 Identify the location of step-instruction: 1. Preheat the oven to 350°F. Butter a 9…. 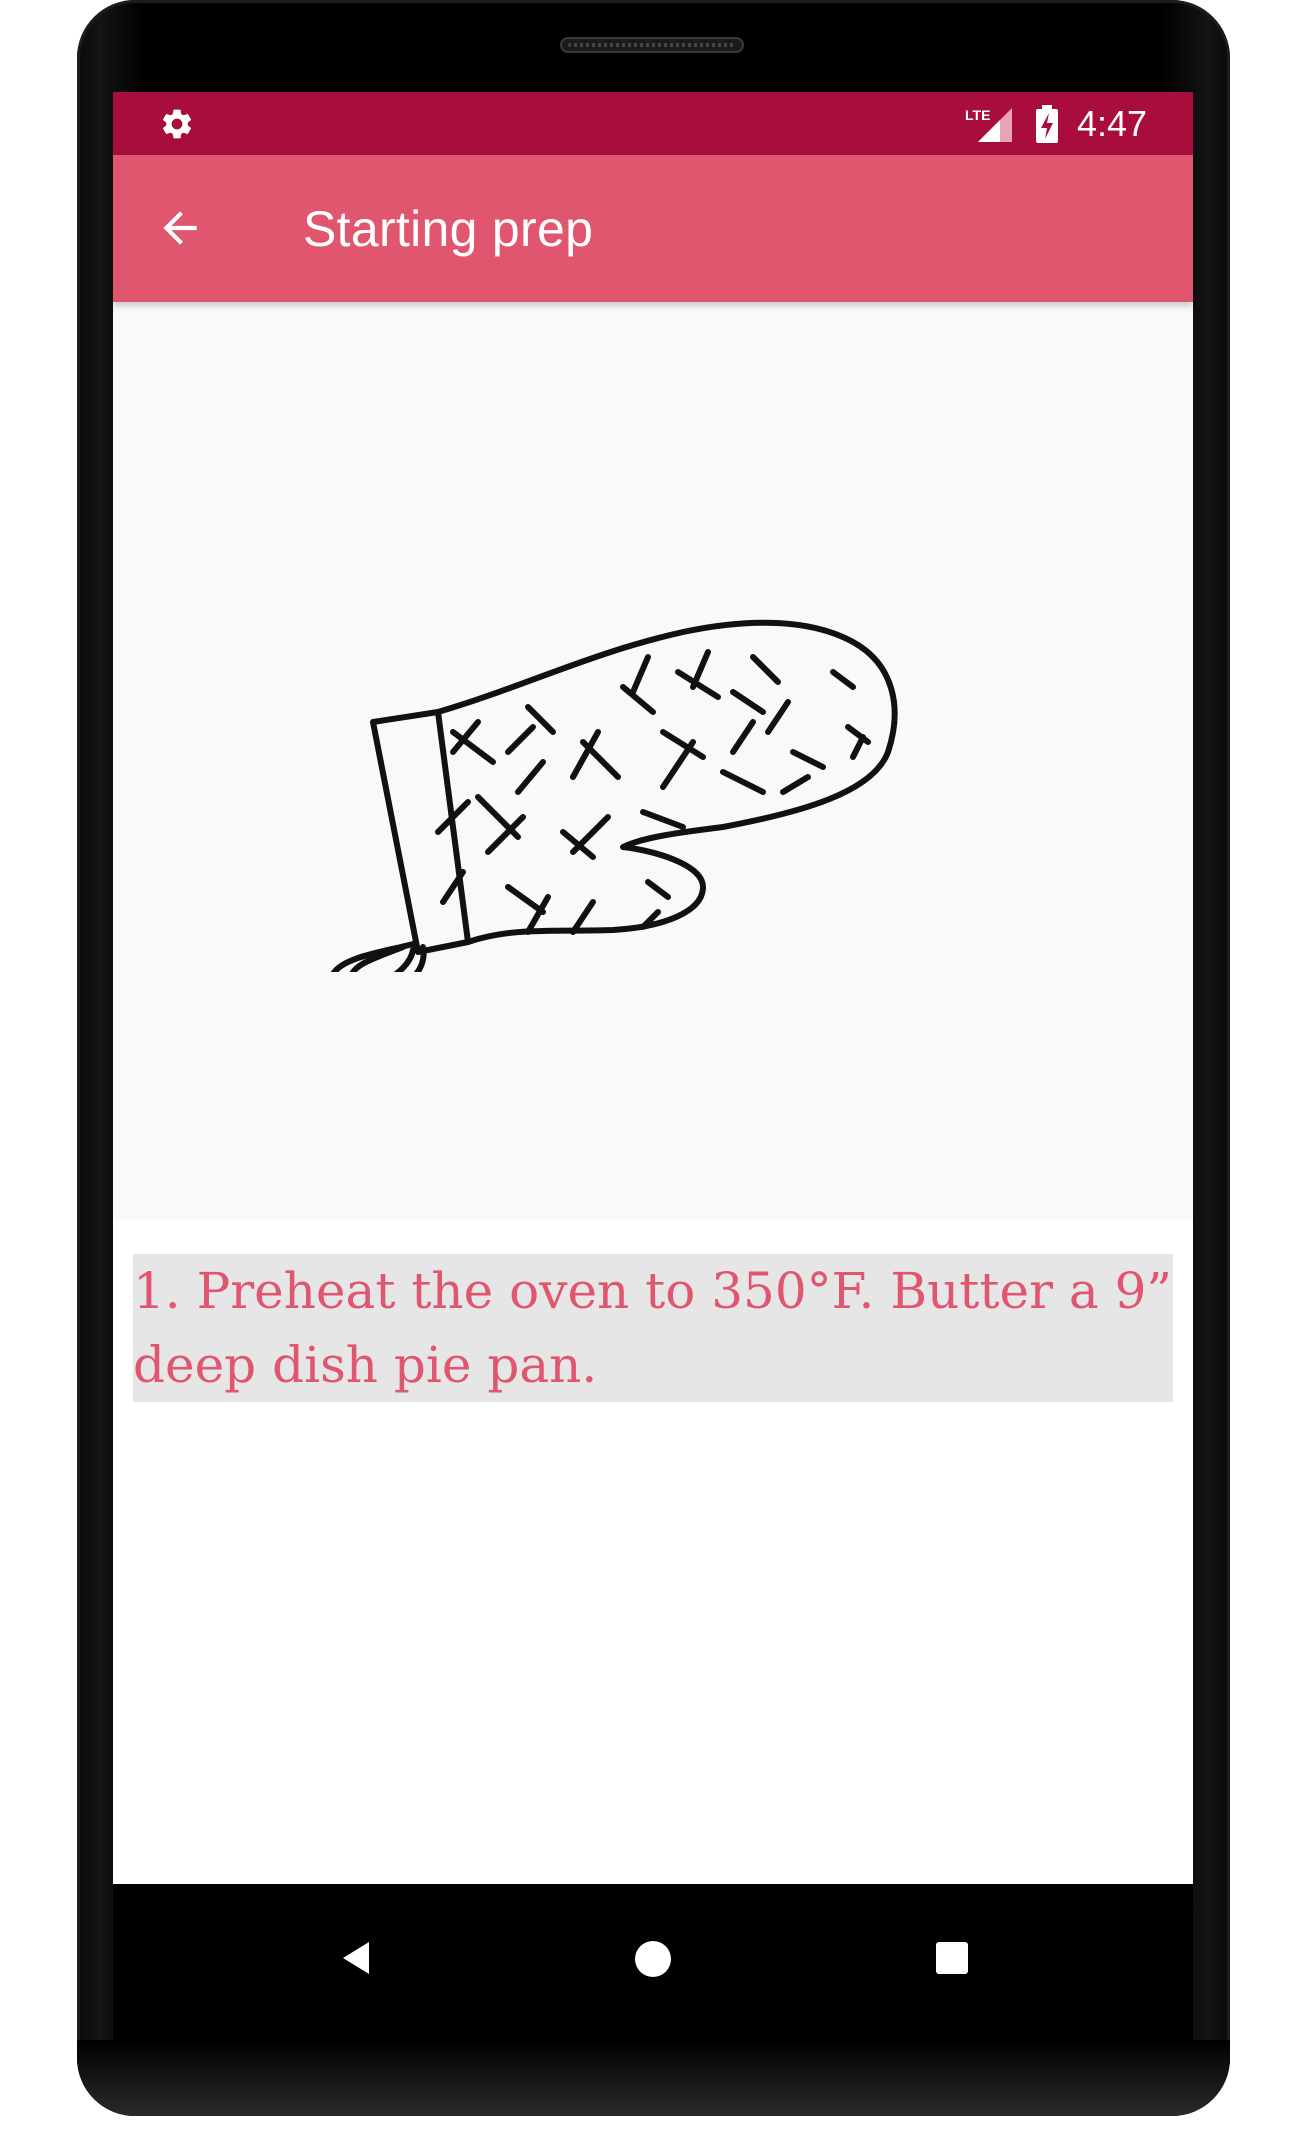
(653, 1328).